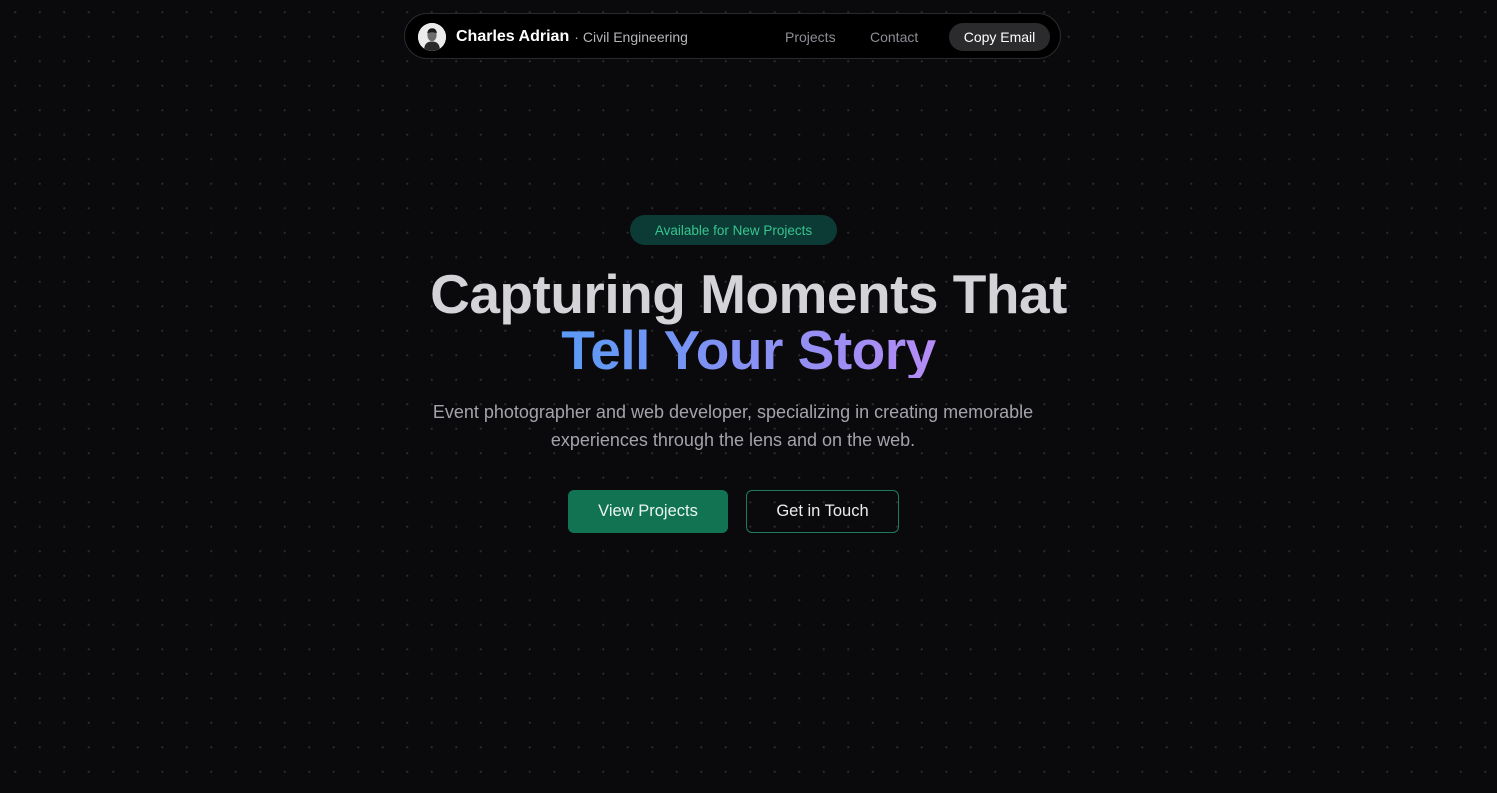 The height and width of the screenshot is (793, 1497). What do you see at coordinates (748, 294) in the screenshot?
I see `headline-line-1: Capturing Moments That` at bounding box center [748, 294].